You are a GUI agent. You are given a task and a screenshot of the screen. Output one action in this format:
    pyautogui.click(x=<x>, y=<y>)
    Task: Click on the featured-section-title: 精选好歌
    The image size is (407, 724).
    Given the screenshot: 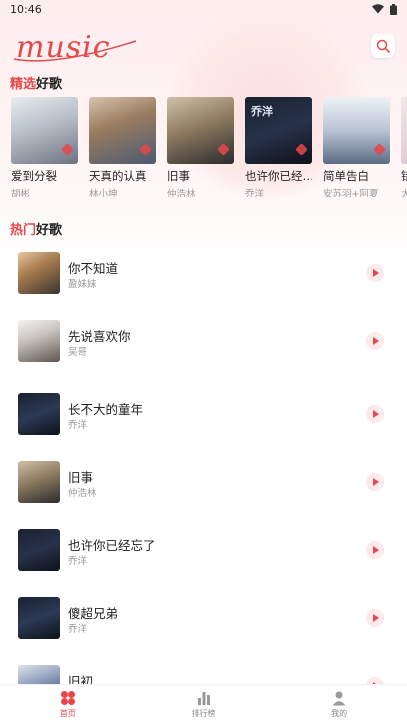 What is the action you would take?
    pyautogui.click(x=36, y=84)
    